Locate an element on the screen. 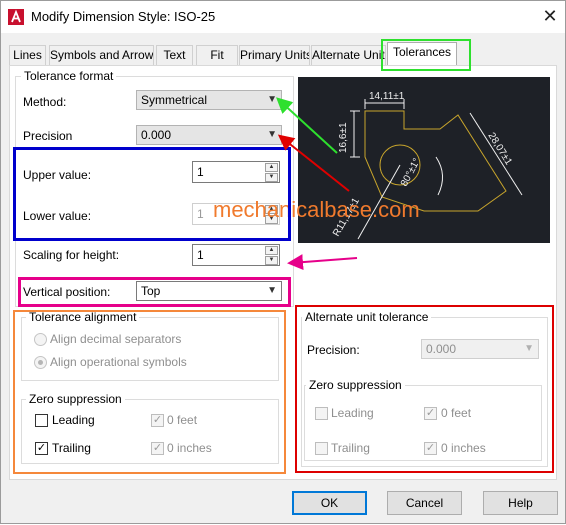  red-arrow is located at coordinates (313, 163).